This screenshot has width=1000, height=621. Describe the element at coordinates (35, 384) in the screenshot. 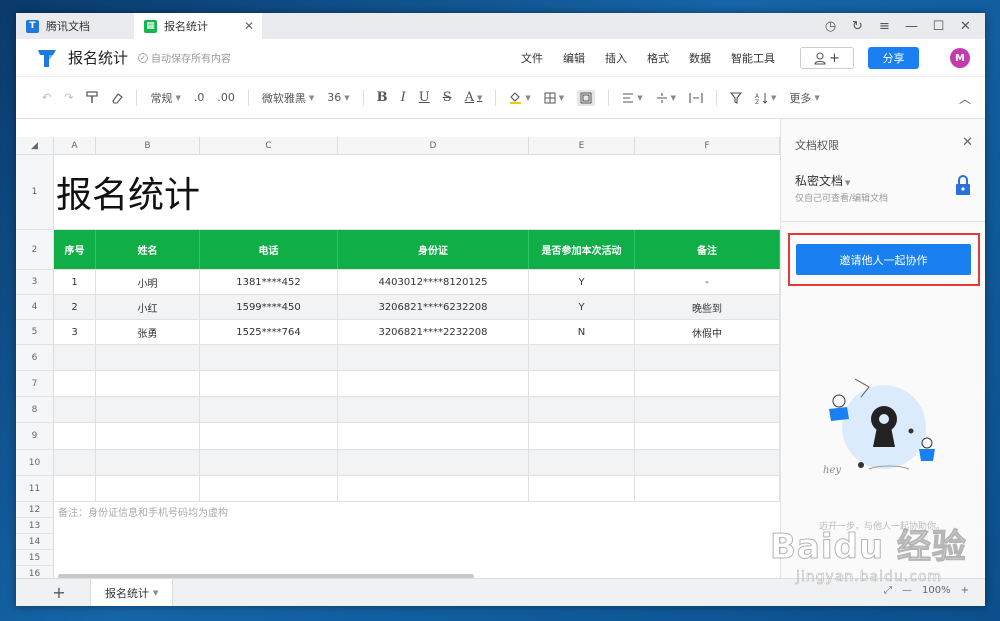

I see `row-header: 7` at that location.